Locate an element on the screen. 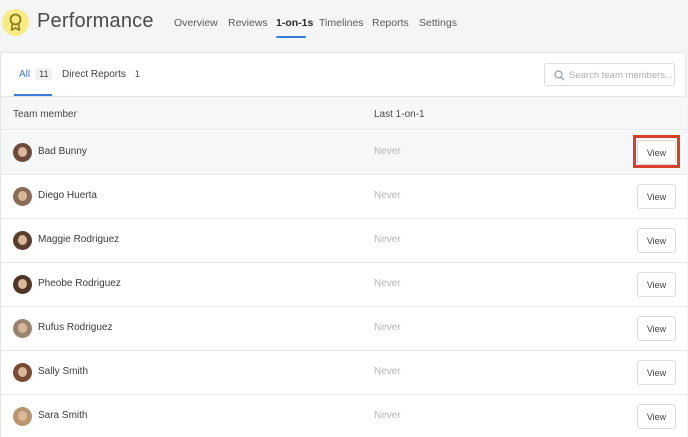  member-name: Rufus Rodriguez is located at coordinates (75, 327).